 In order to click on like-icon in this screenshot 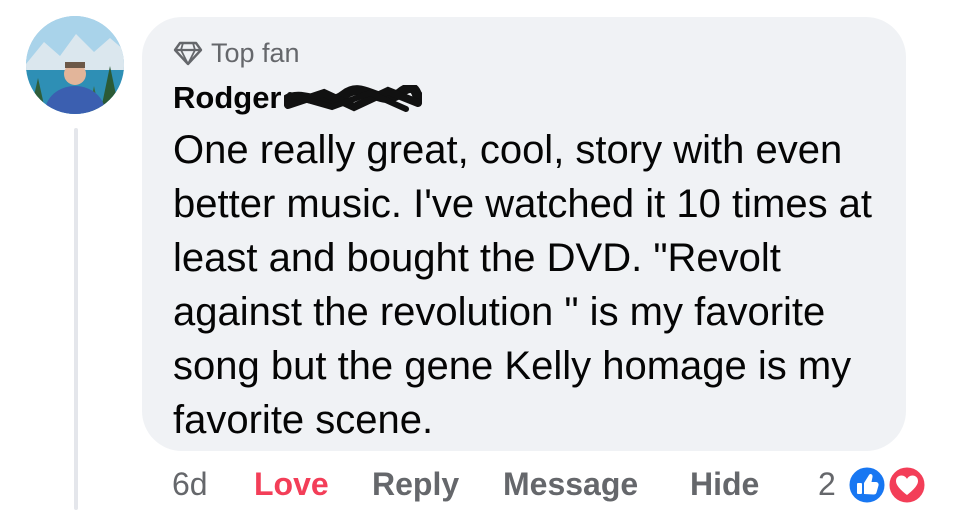, I will do `click(867, 485)`.